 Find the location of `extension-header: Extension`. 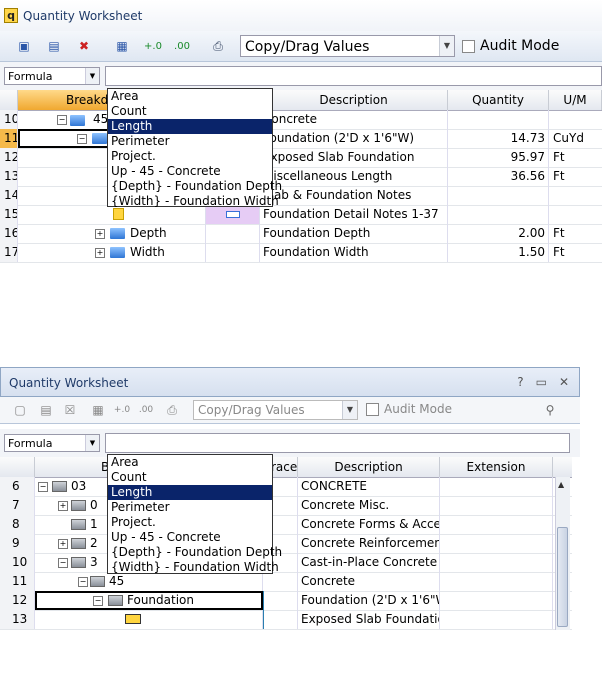

extension-header: Extension is located at coordinates (496, 467).